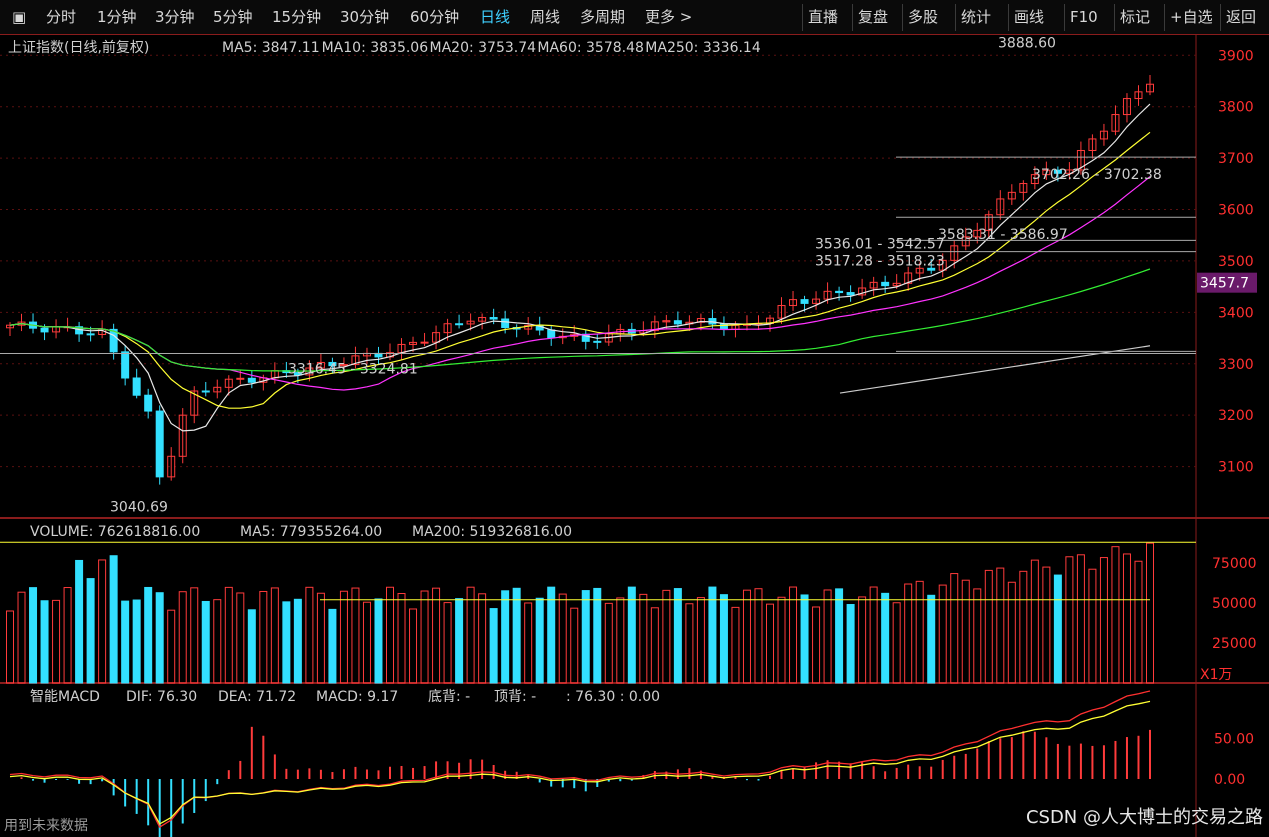 This screenshot has height=837, width=1269. What do you see at coordinates (668, 17) in the screenshot?
I see `tab-10: 更多 >` at bounding box center [668, 17].